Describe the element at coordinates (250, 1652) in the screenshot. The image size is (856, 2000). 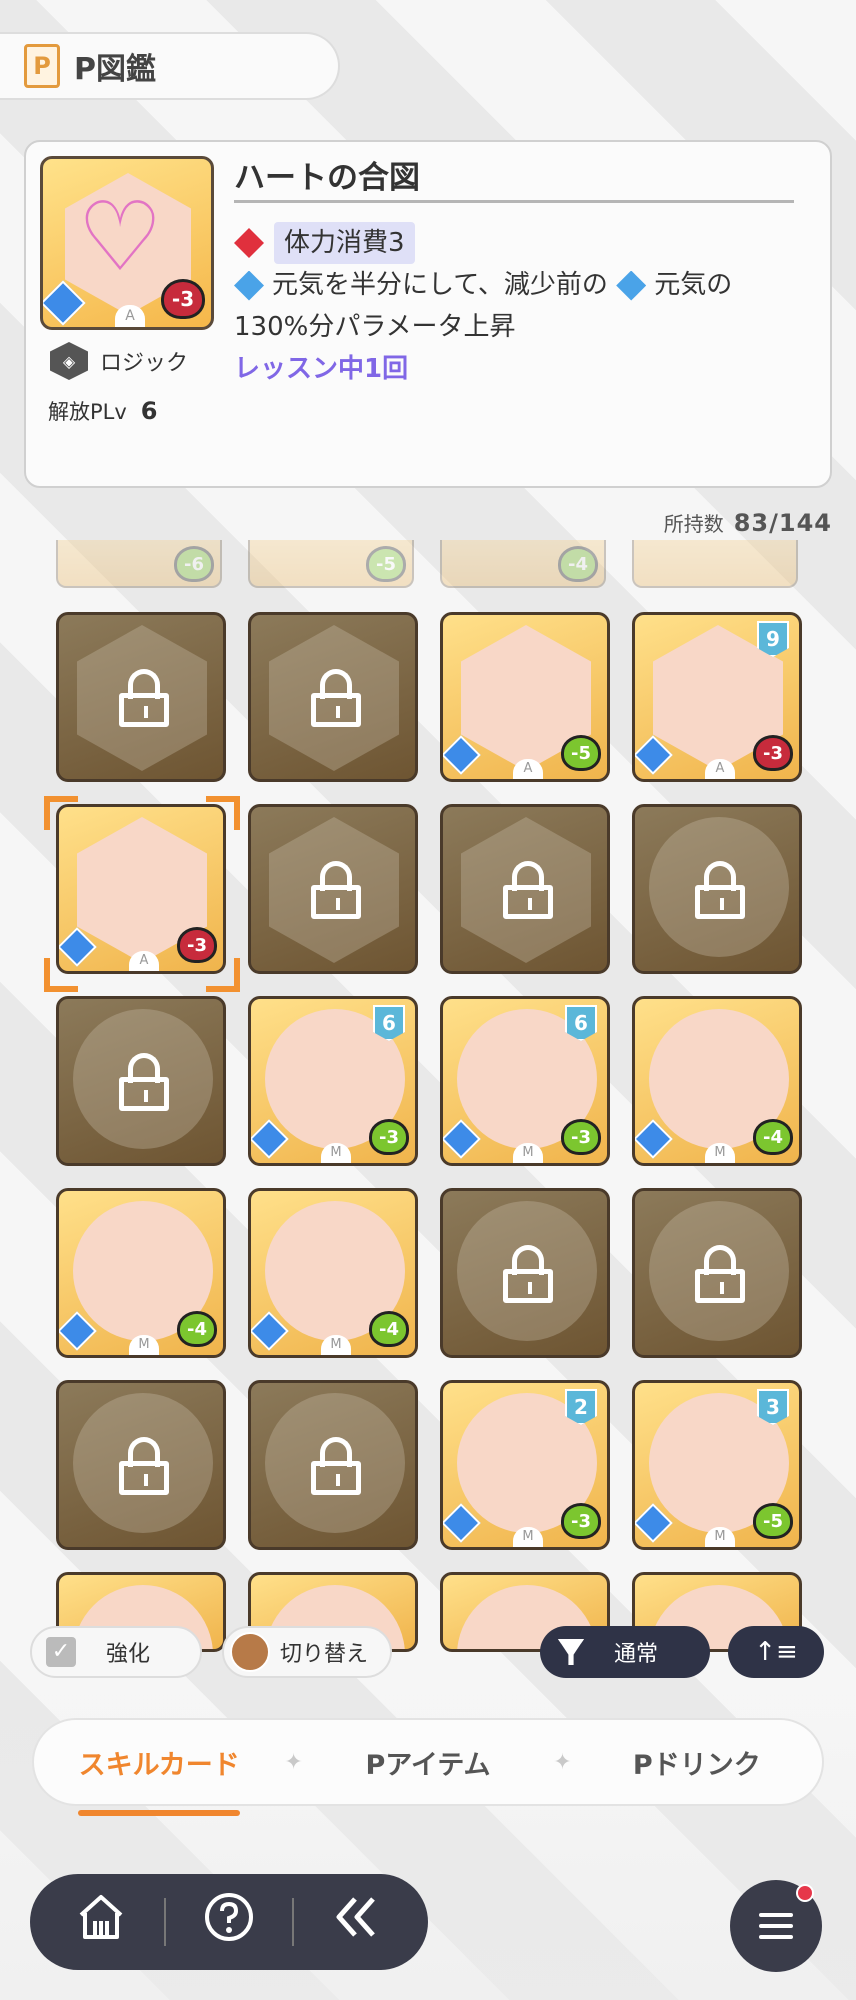
I see `avatar` at that location.